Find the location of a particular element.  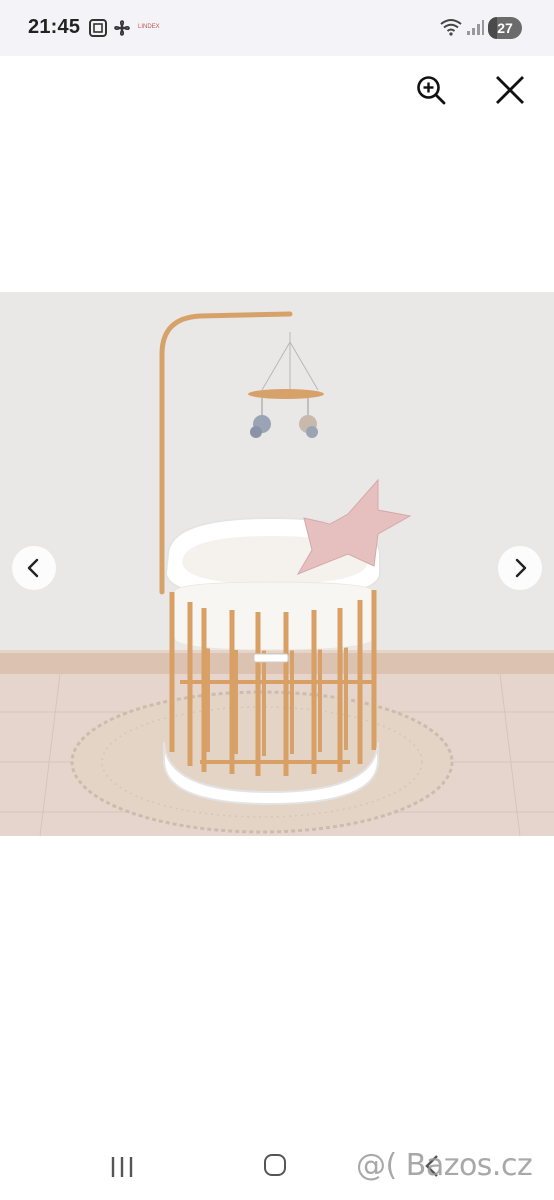

next-image-button is located at coordinates (520, 568).